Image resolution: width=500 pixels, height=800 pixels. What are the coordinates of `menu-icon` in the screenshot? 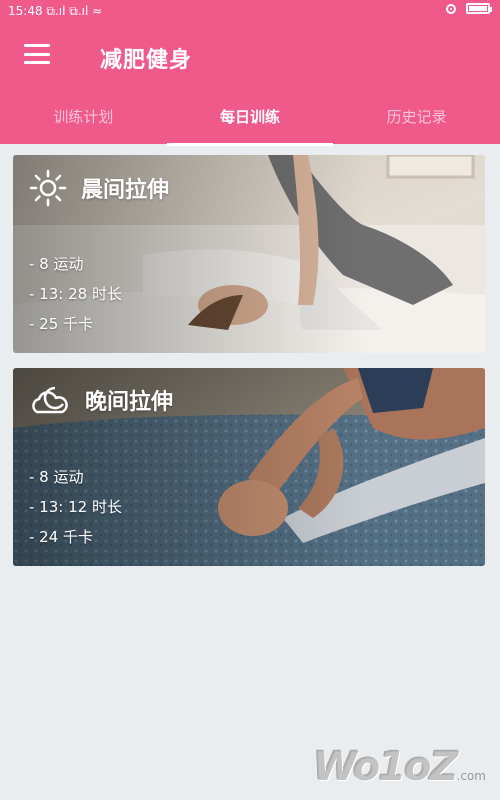 It's located at (37, 54).